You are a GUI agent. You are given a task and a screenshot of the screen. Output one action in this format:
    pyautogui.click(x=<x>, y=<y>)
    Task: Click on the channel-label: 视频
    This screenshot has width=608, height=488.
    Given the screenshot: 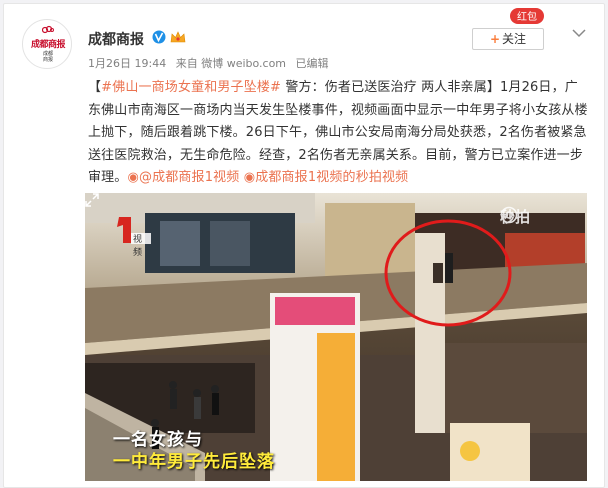 What is the action you would take?
    pyautogui.click(x=138, y=246)
    